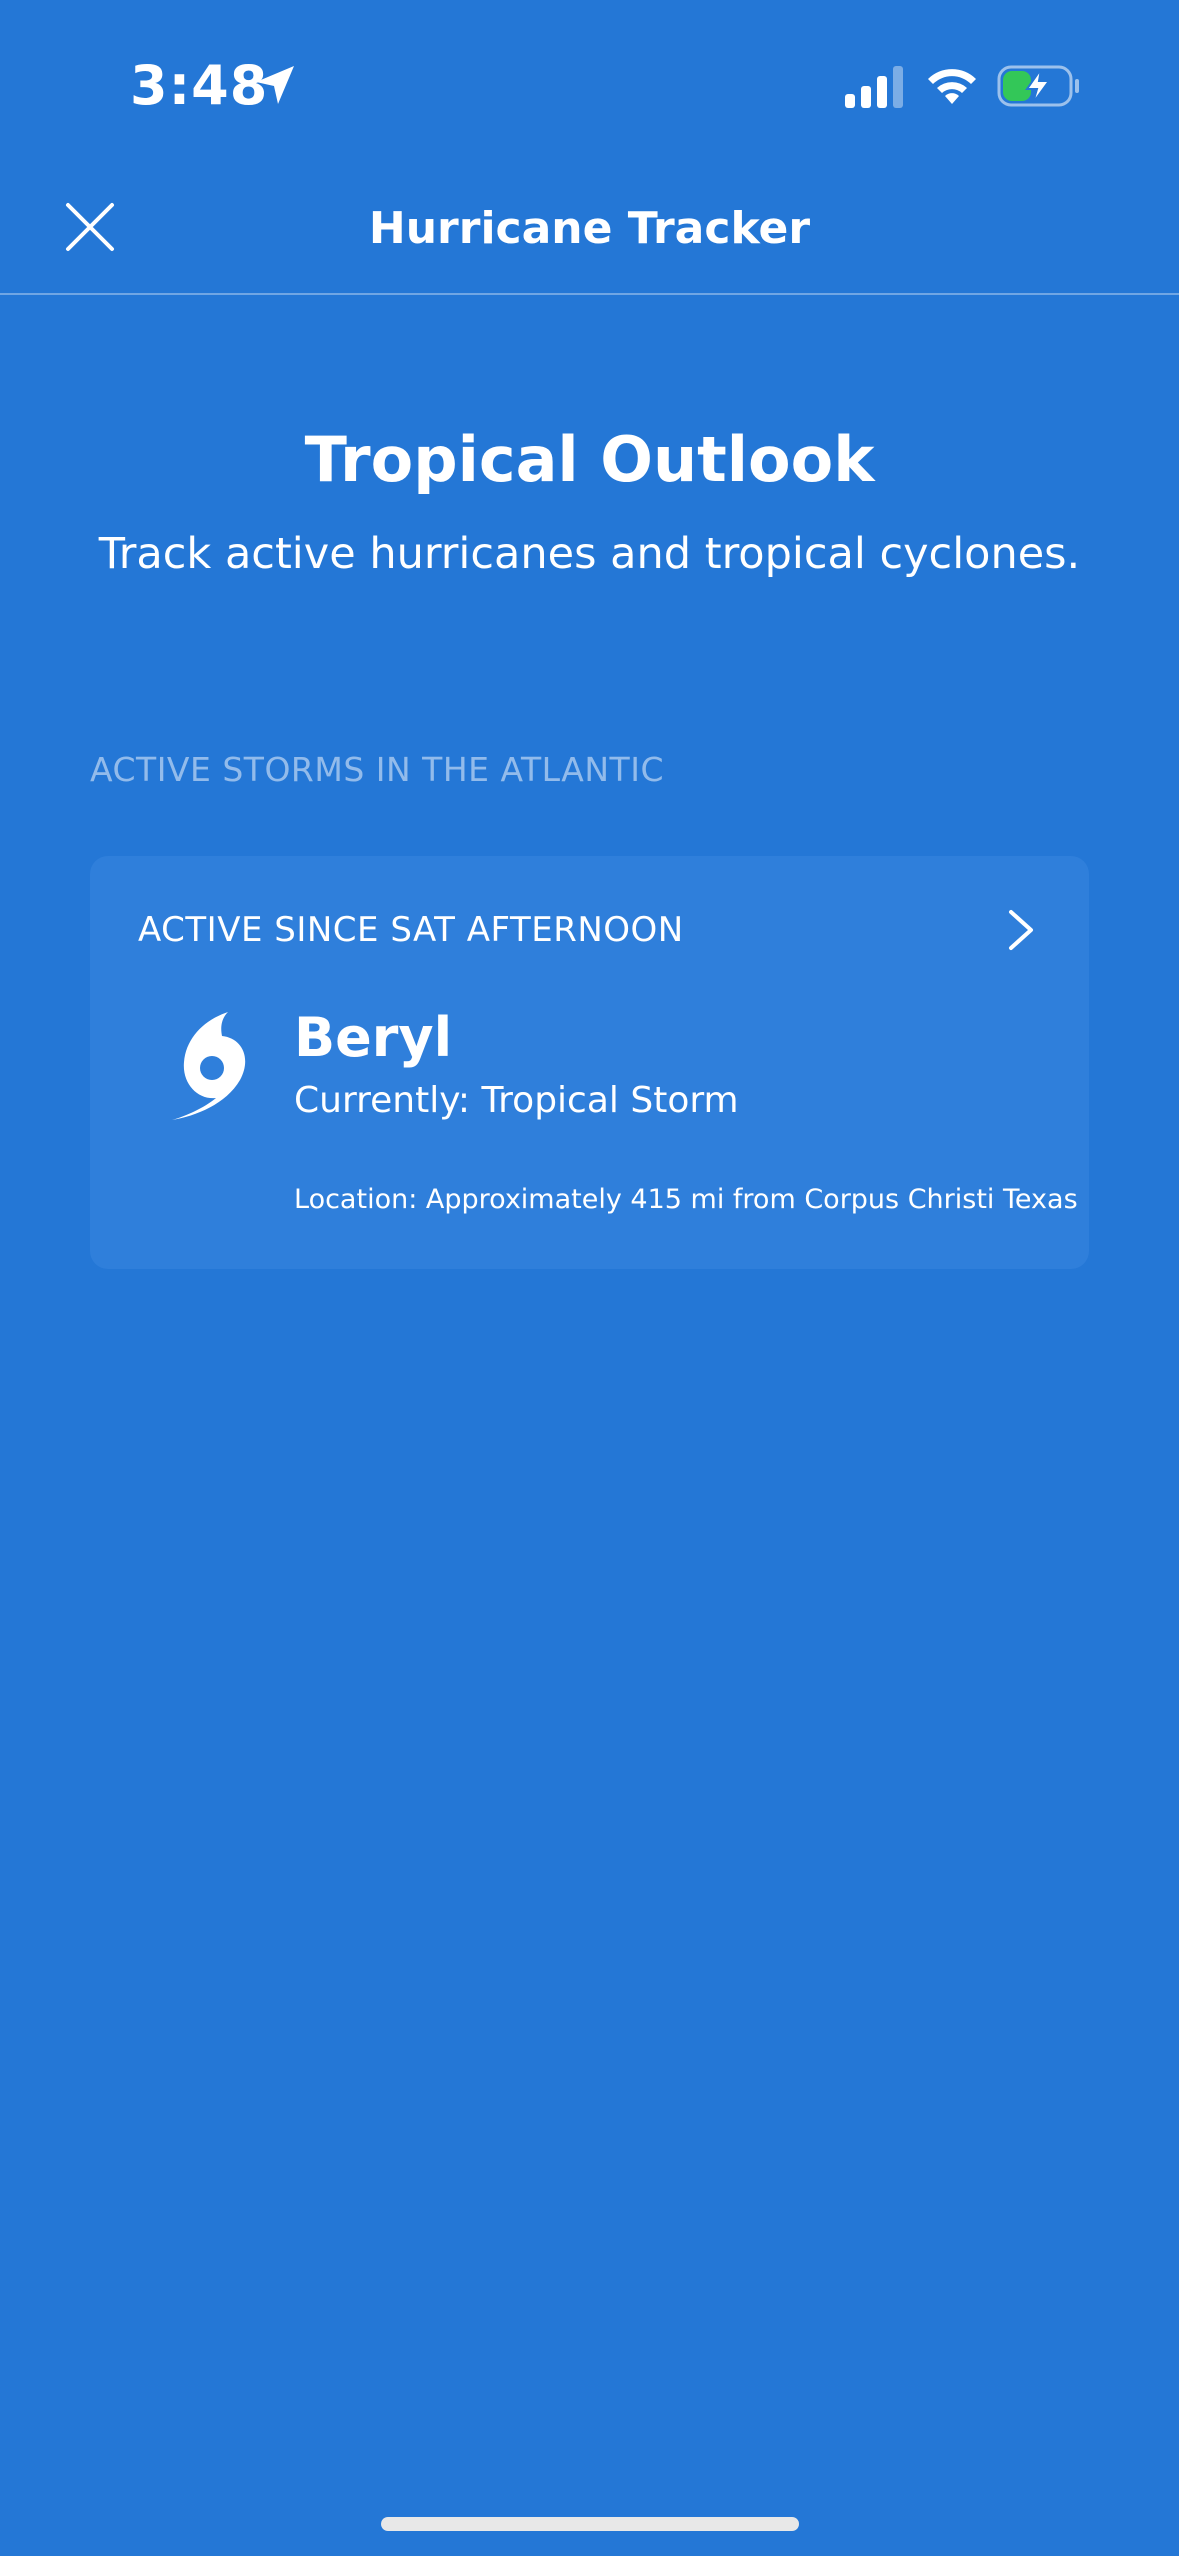 The height and width of the screenshot is (2556, 1179). I want to click on storm-status: Currently: Tropical Storm, so click(516, 1100).